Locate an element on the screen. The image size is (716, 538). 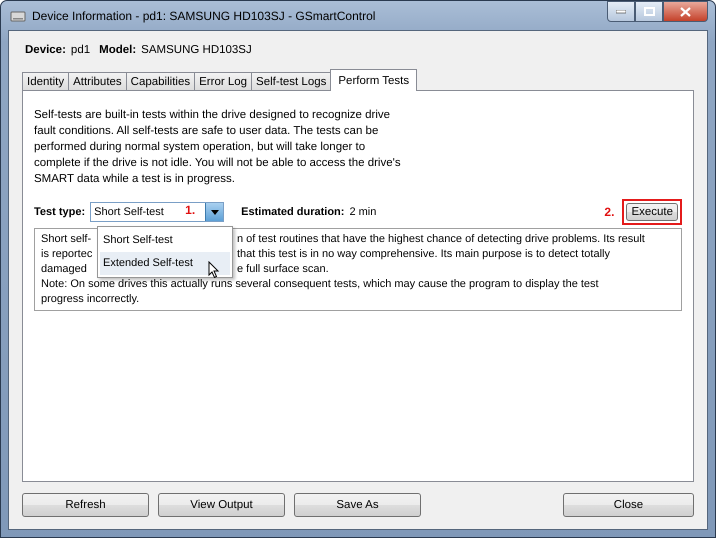
test-type-dropdown: Short Self-test 1. is located at coordinates (157, 212).